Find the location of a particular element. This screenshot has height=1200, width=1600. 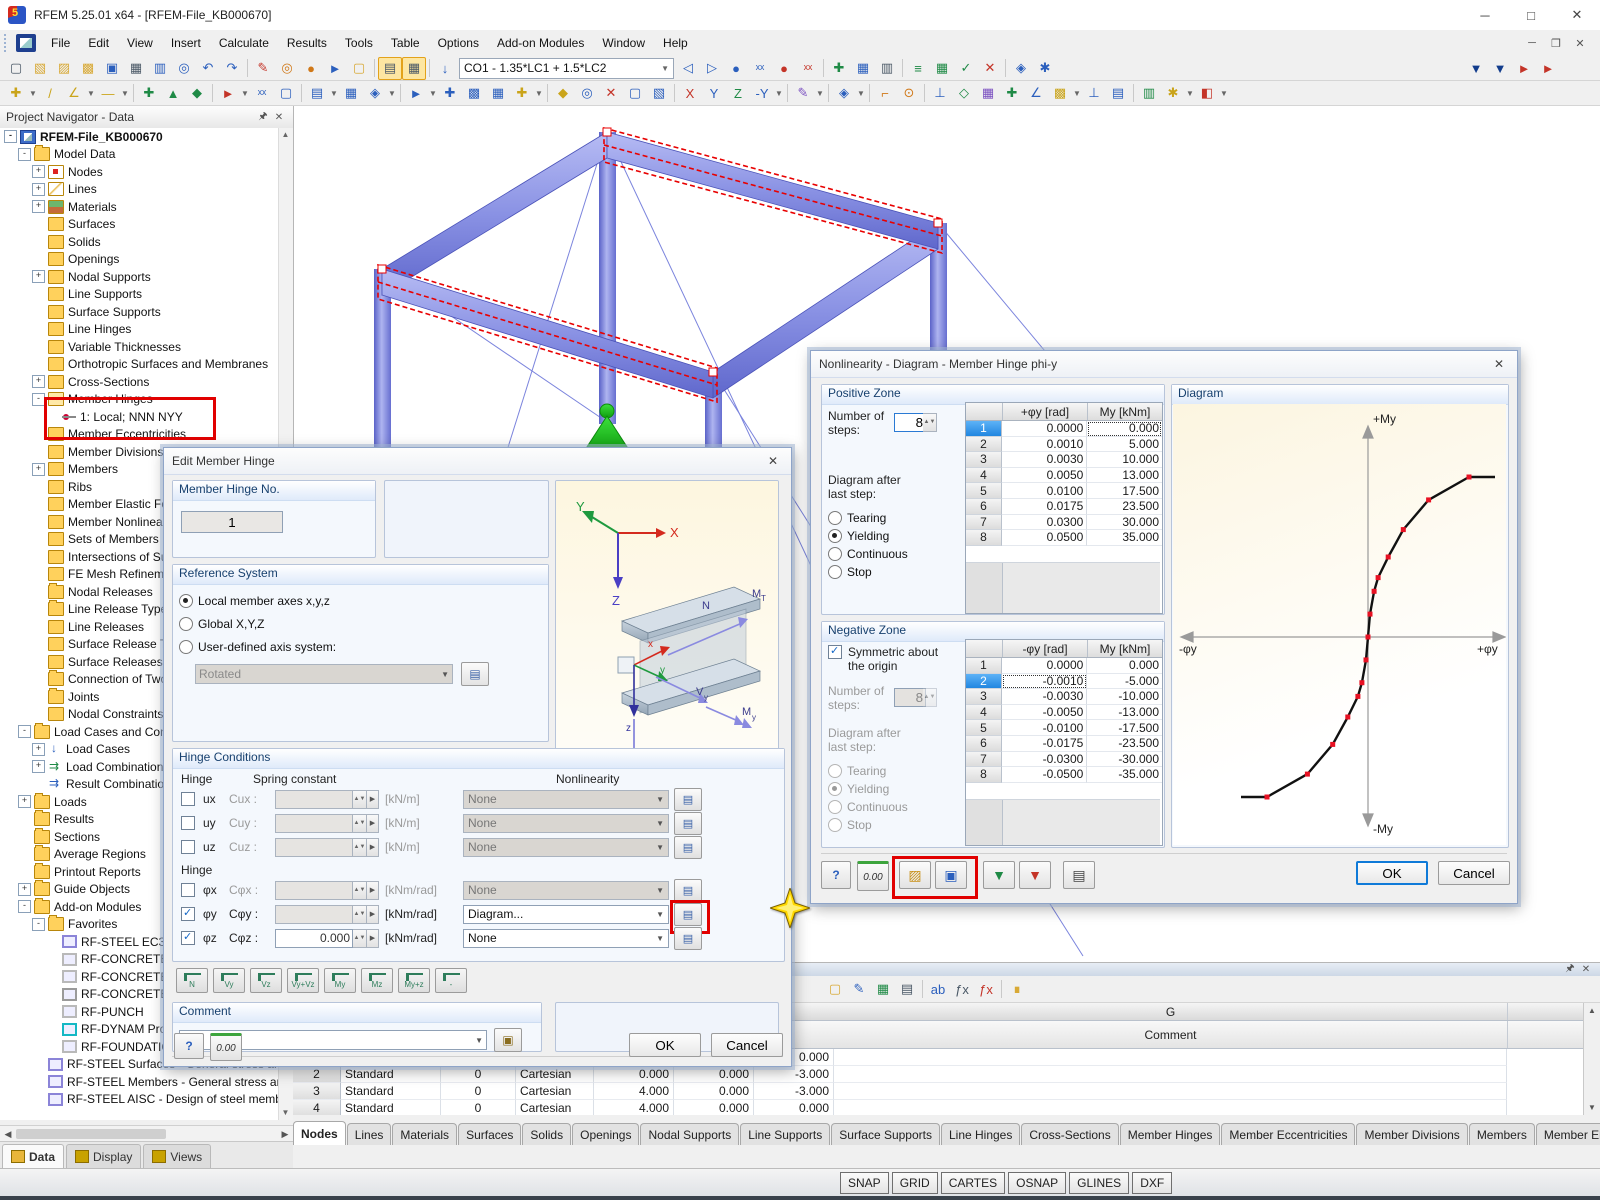

hinge-preset-button: Vy is located at coordinates (229, 980).